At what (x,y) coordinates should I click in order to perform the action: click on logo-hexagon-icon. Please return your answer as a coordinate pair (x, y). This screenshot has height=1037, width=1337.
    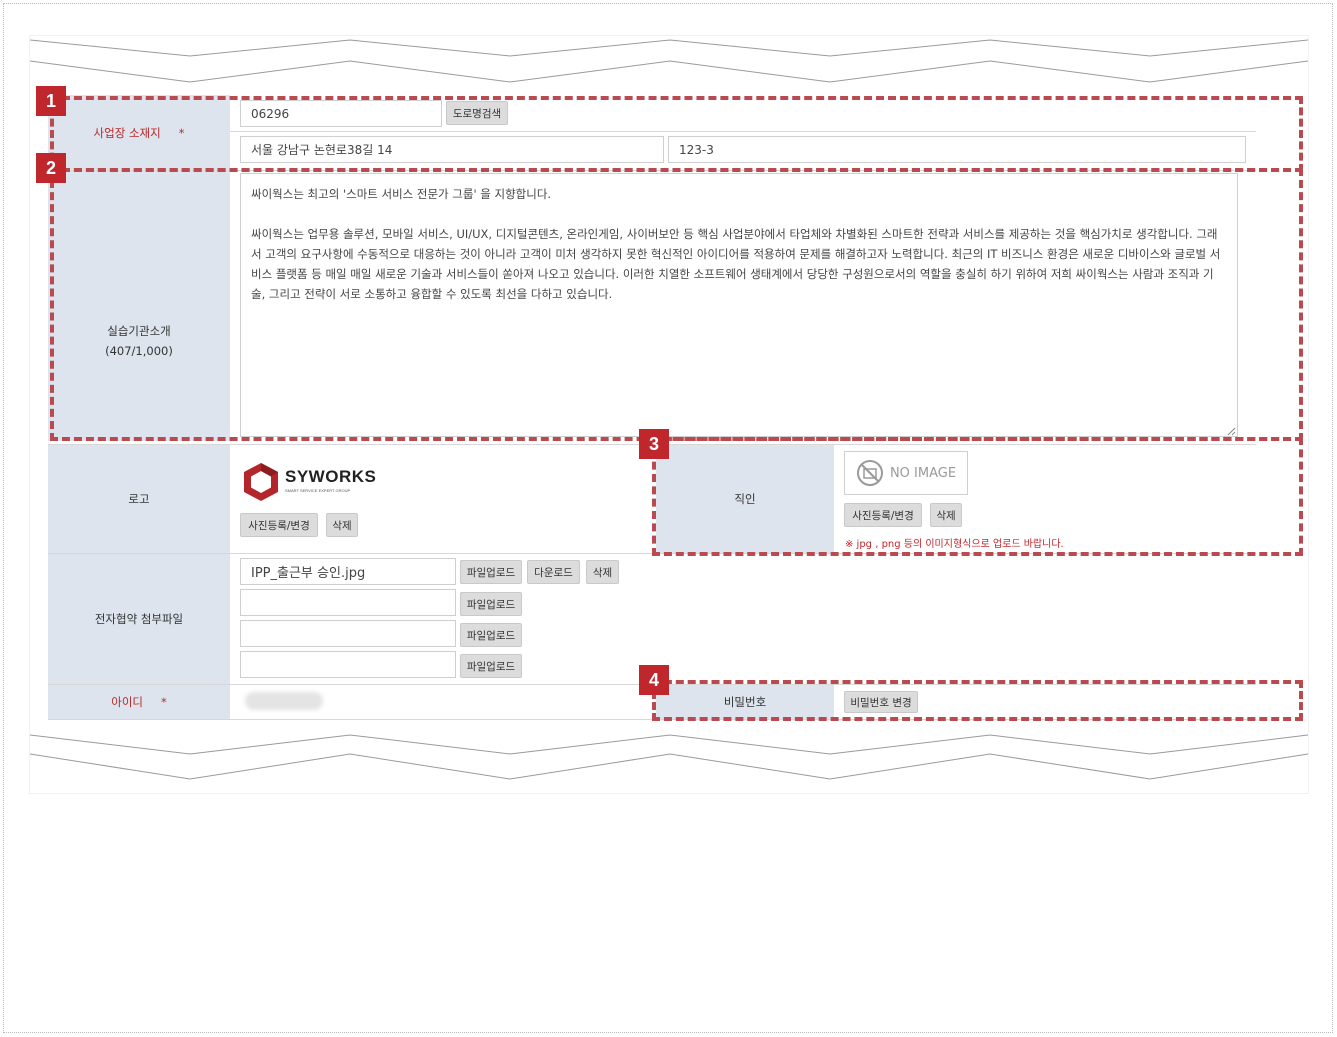
    Looking at the image, I should click on (261, 482).